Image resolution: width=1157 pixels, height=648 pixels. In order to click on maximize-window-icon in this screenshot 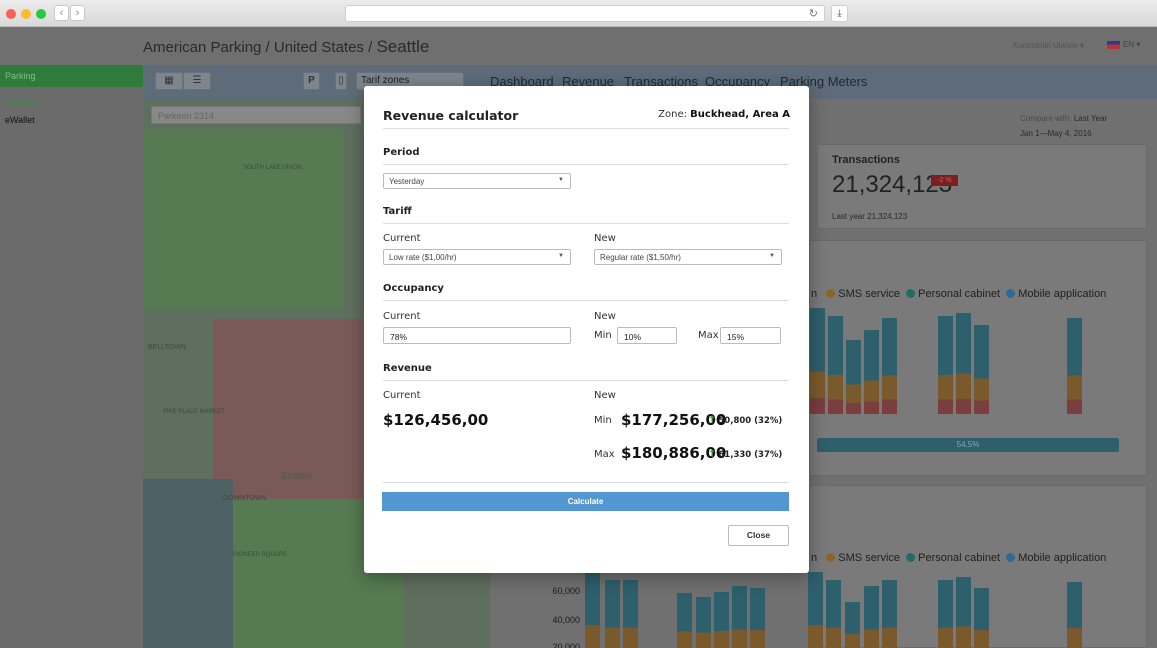, I will do `click(41, 14)`.